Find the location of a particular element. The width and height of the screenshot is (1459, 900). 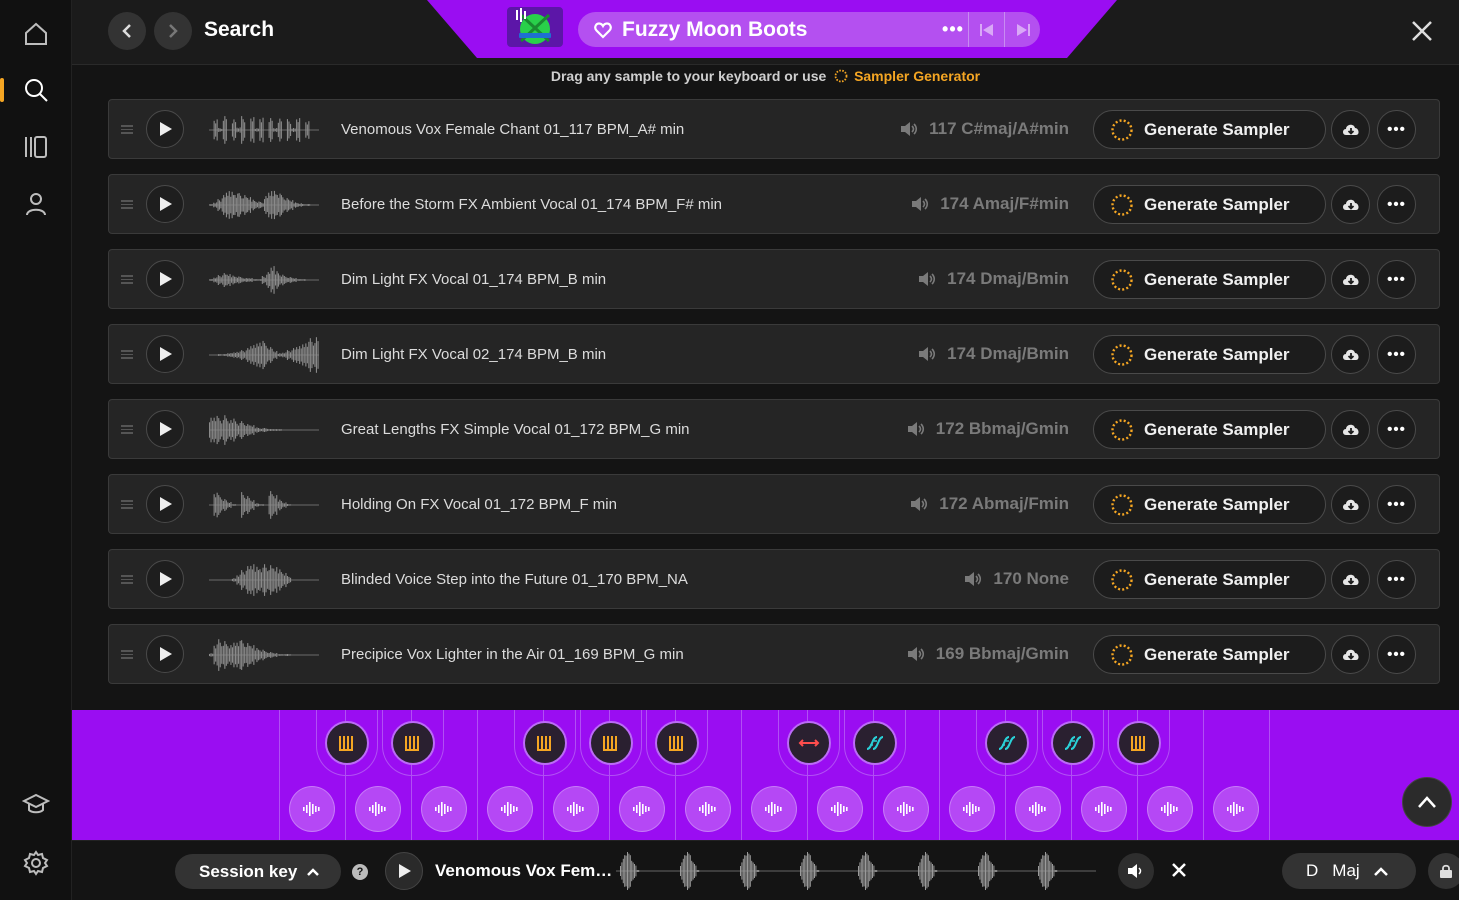

library-icon is located at coordinates (36, 147).